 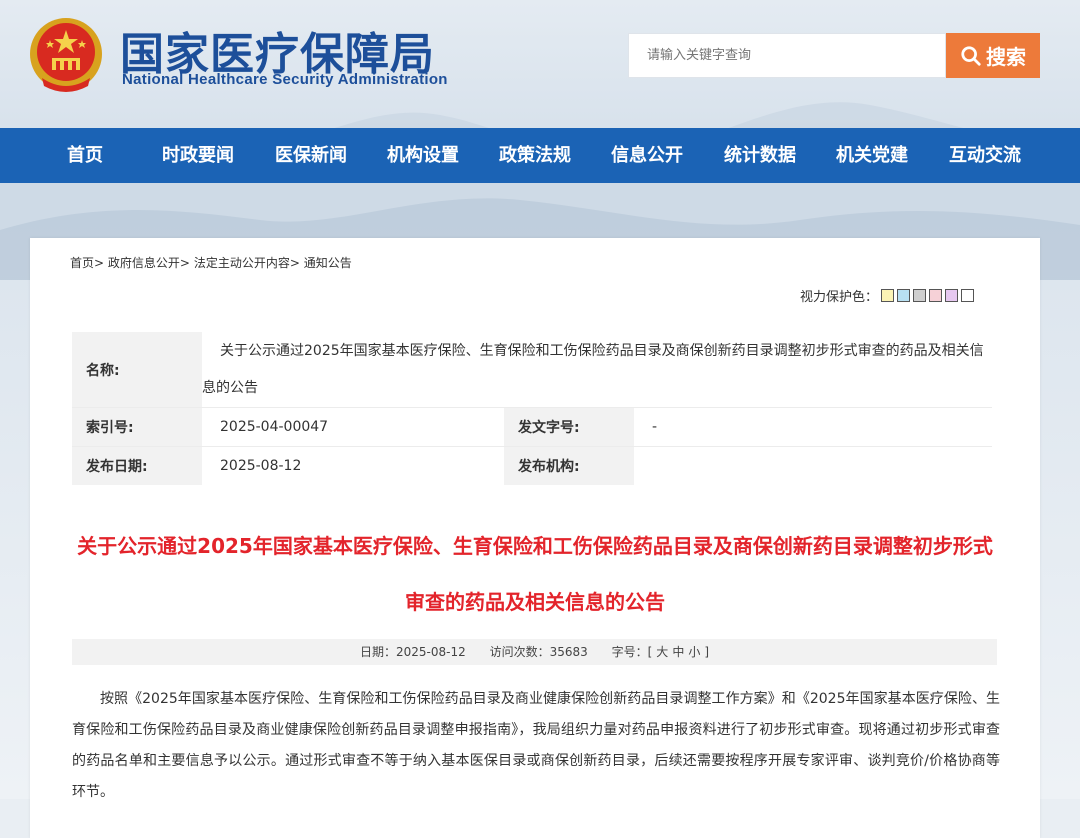 I want to click on article-date-label: 日期：, so click(x=377, y=652).